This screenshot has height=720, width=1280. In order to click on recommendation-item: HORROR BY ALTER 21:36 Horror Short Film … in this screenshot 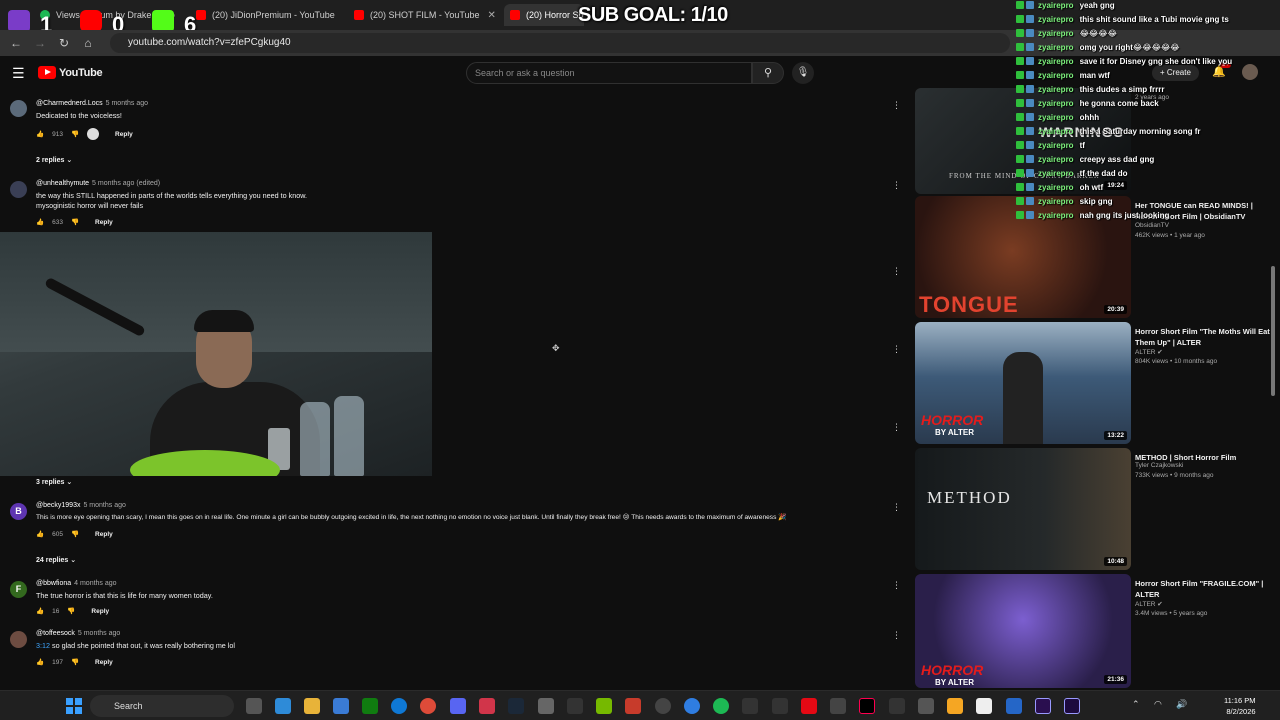, I will do `click(1095, 631)`.